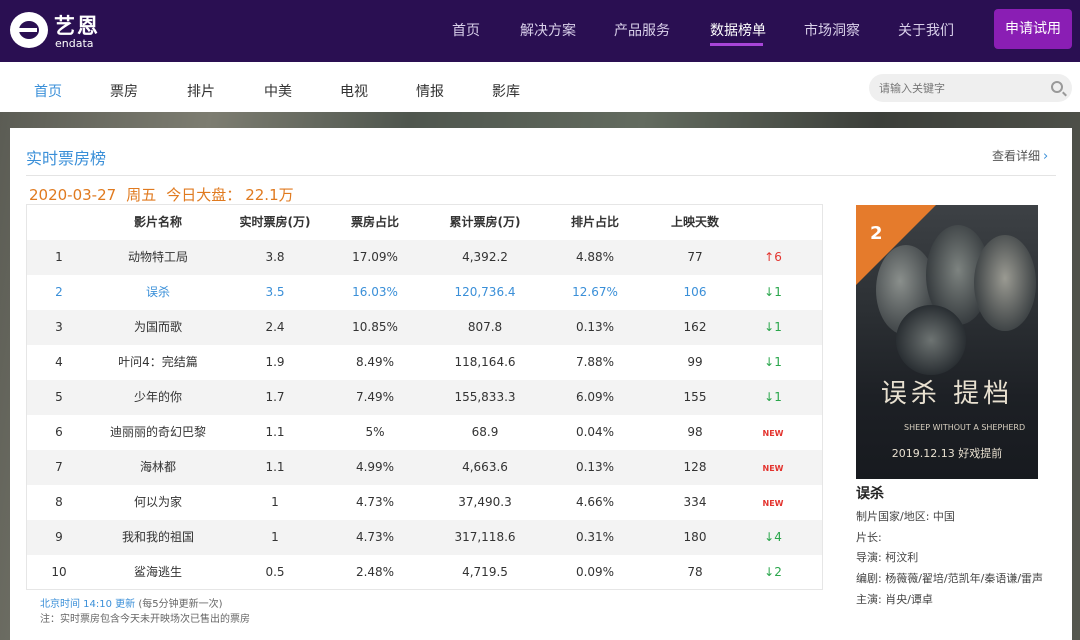 The image size is (1080, 640). I want to click on release-days-cell: 78, so click(695, 572).